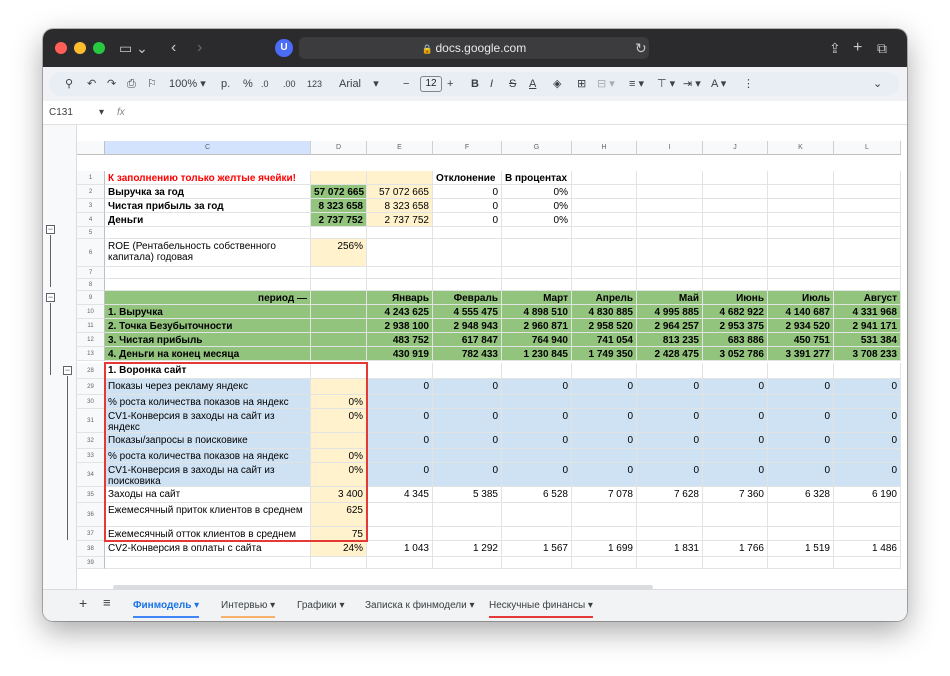 The image size is (950, 676). I want to click on cell-i29: 0, so click(670, 387).